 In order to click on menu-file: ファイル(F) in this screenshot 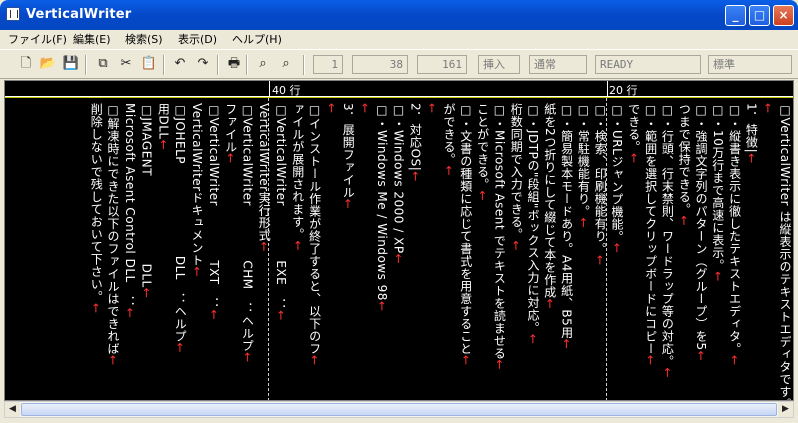, I will do `click(37, 39)`.